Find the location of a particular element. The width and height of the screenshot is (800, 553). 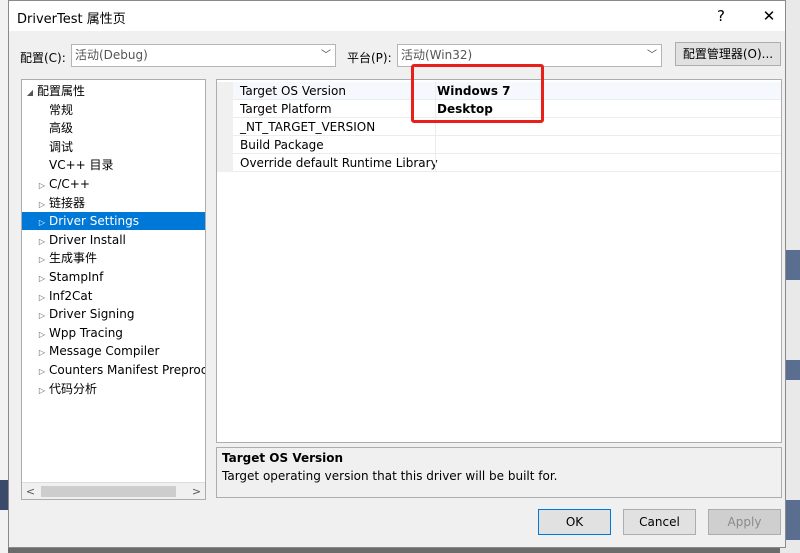

tree-item: 高级 is located at coordinates (113, 128).